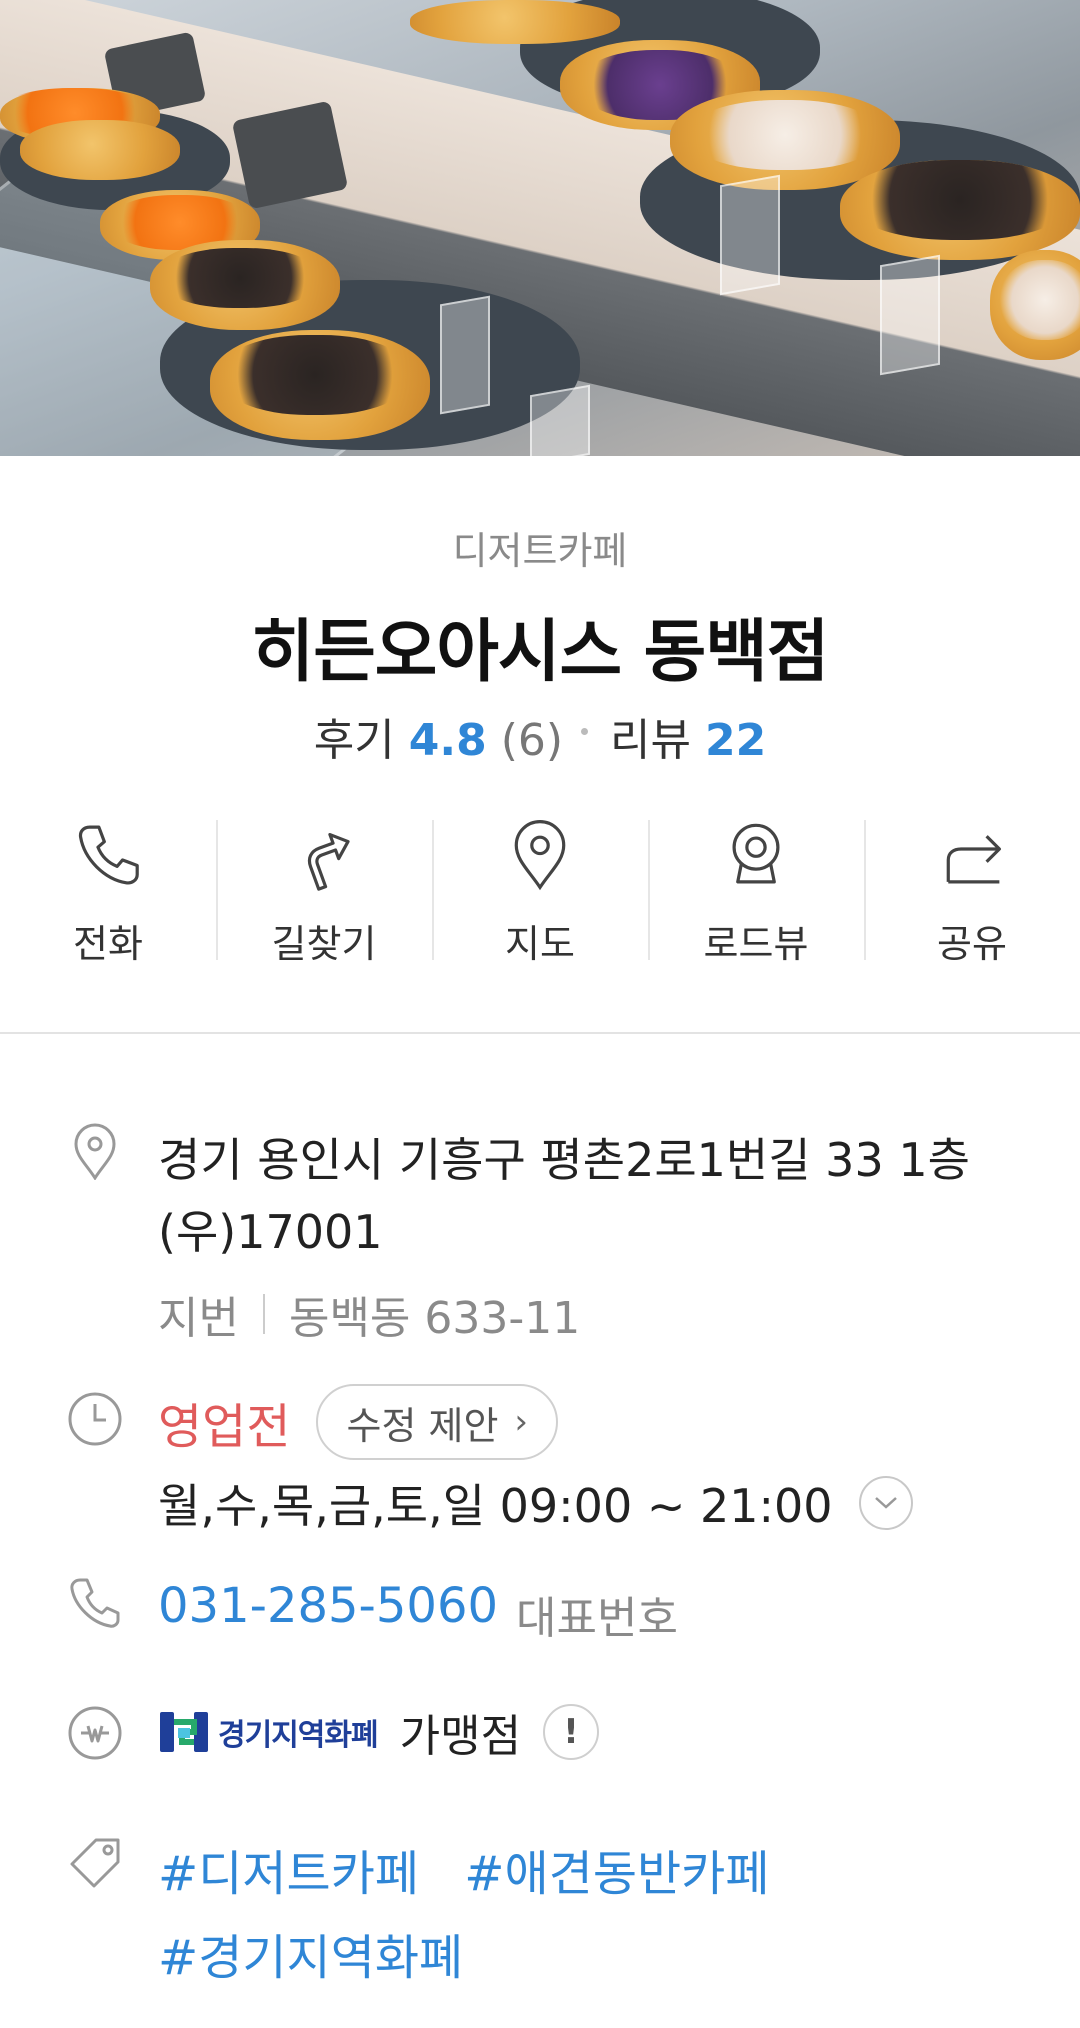 The image size is (1080, 2028). What do you see at coordinates (422, 1425) in the screenshot?
I see `edit-suggest-label: 수정 제안` at bounding box center [422, 1425].